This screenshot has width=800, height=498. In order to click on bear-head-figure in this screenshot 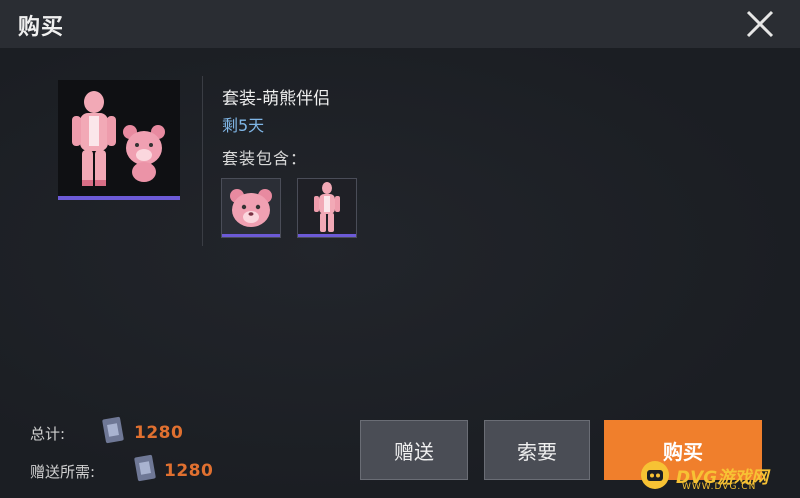, I will do `click(144, 153)`.